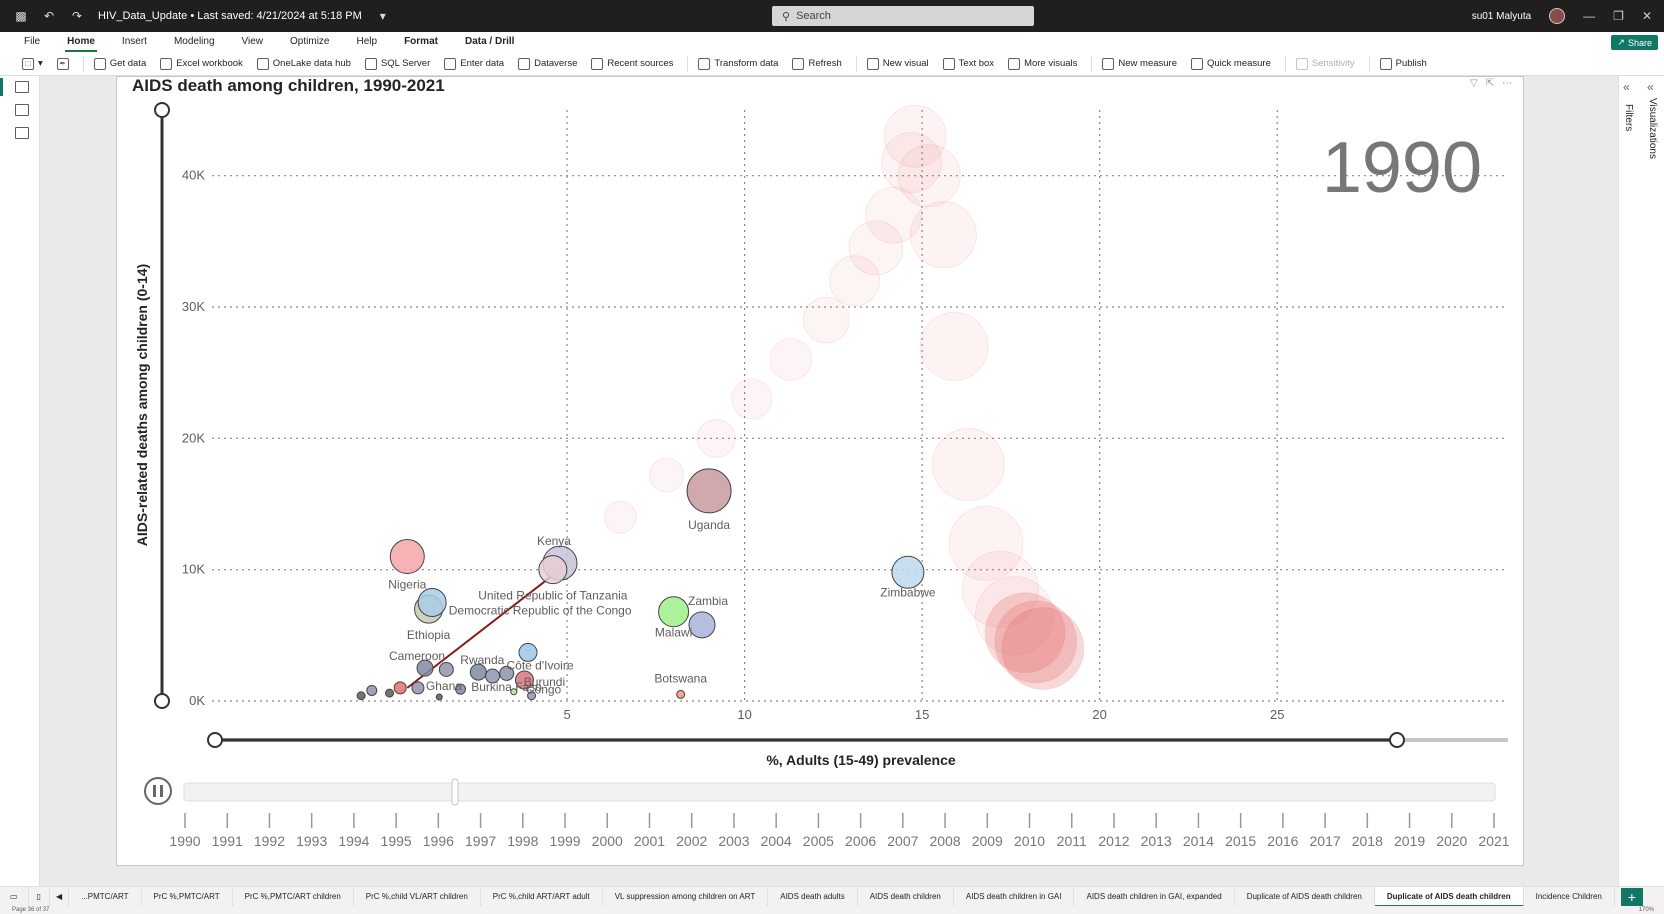  I want to click on menu-insert: Insert, so click(134, 42).